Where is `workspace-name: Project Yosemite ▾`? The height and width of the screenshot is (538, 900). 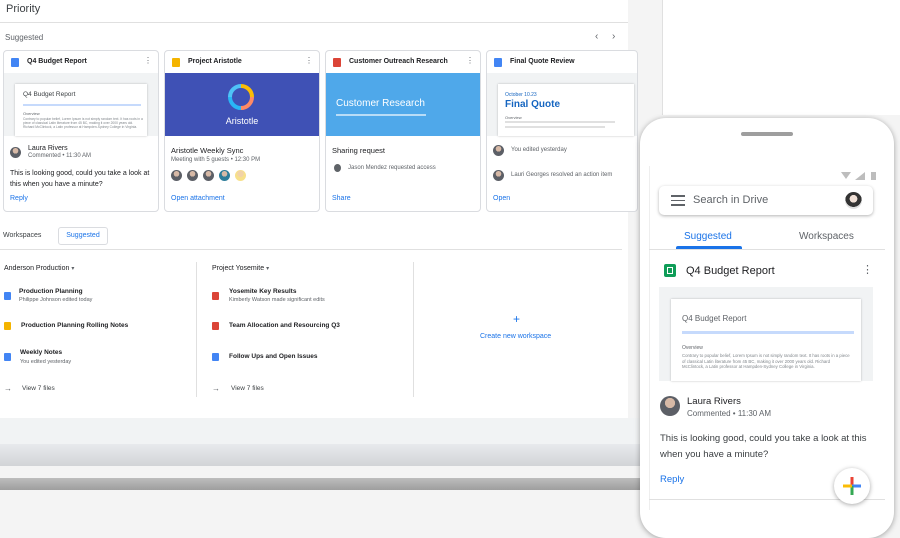 workspace-name: Project Yosemite ▾ is located at coordinates (240, 268).